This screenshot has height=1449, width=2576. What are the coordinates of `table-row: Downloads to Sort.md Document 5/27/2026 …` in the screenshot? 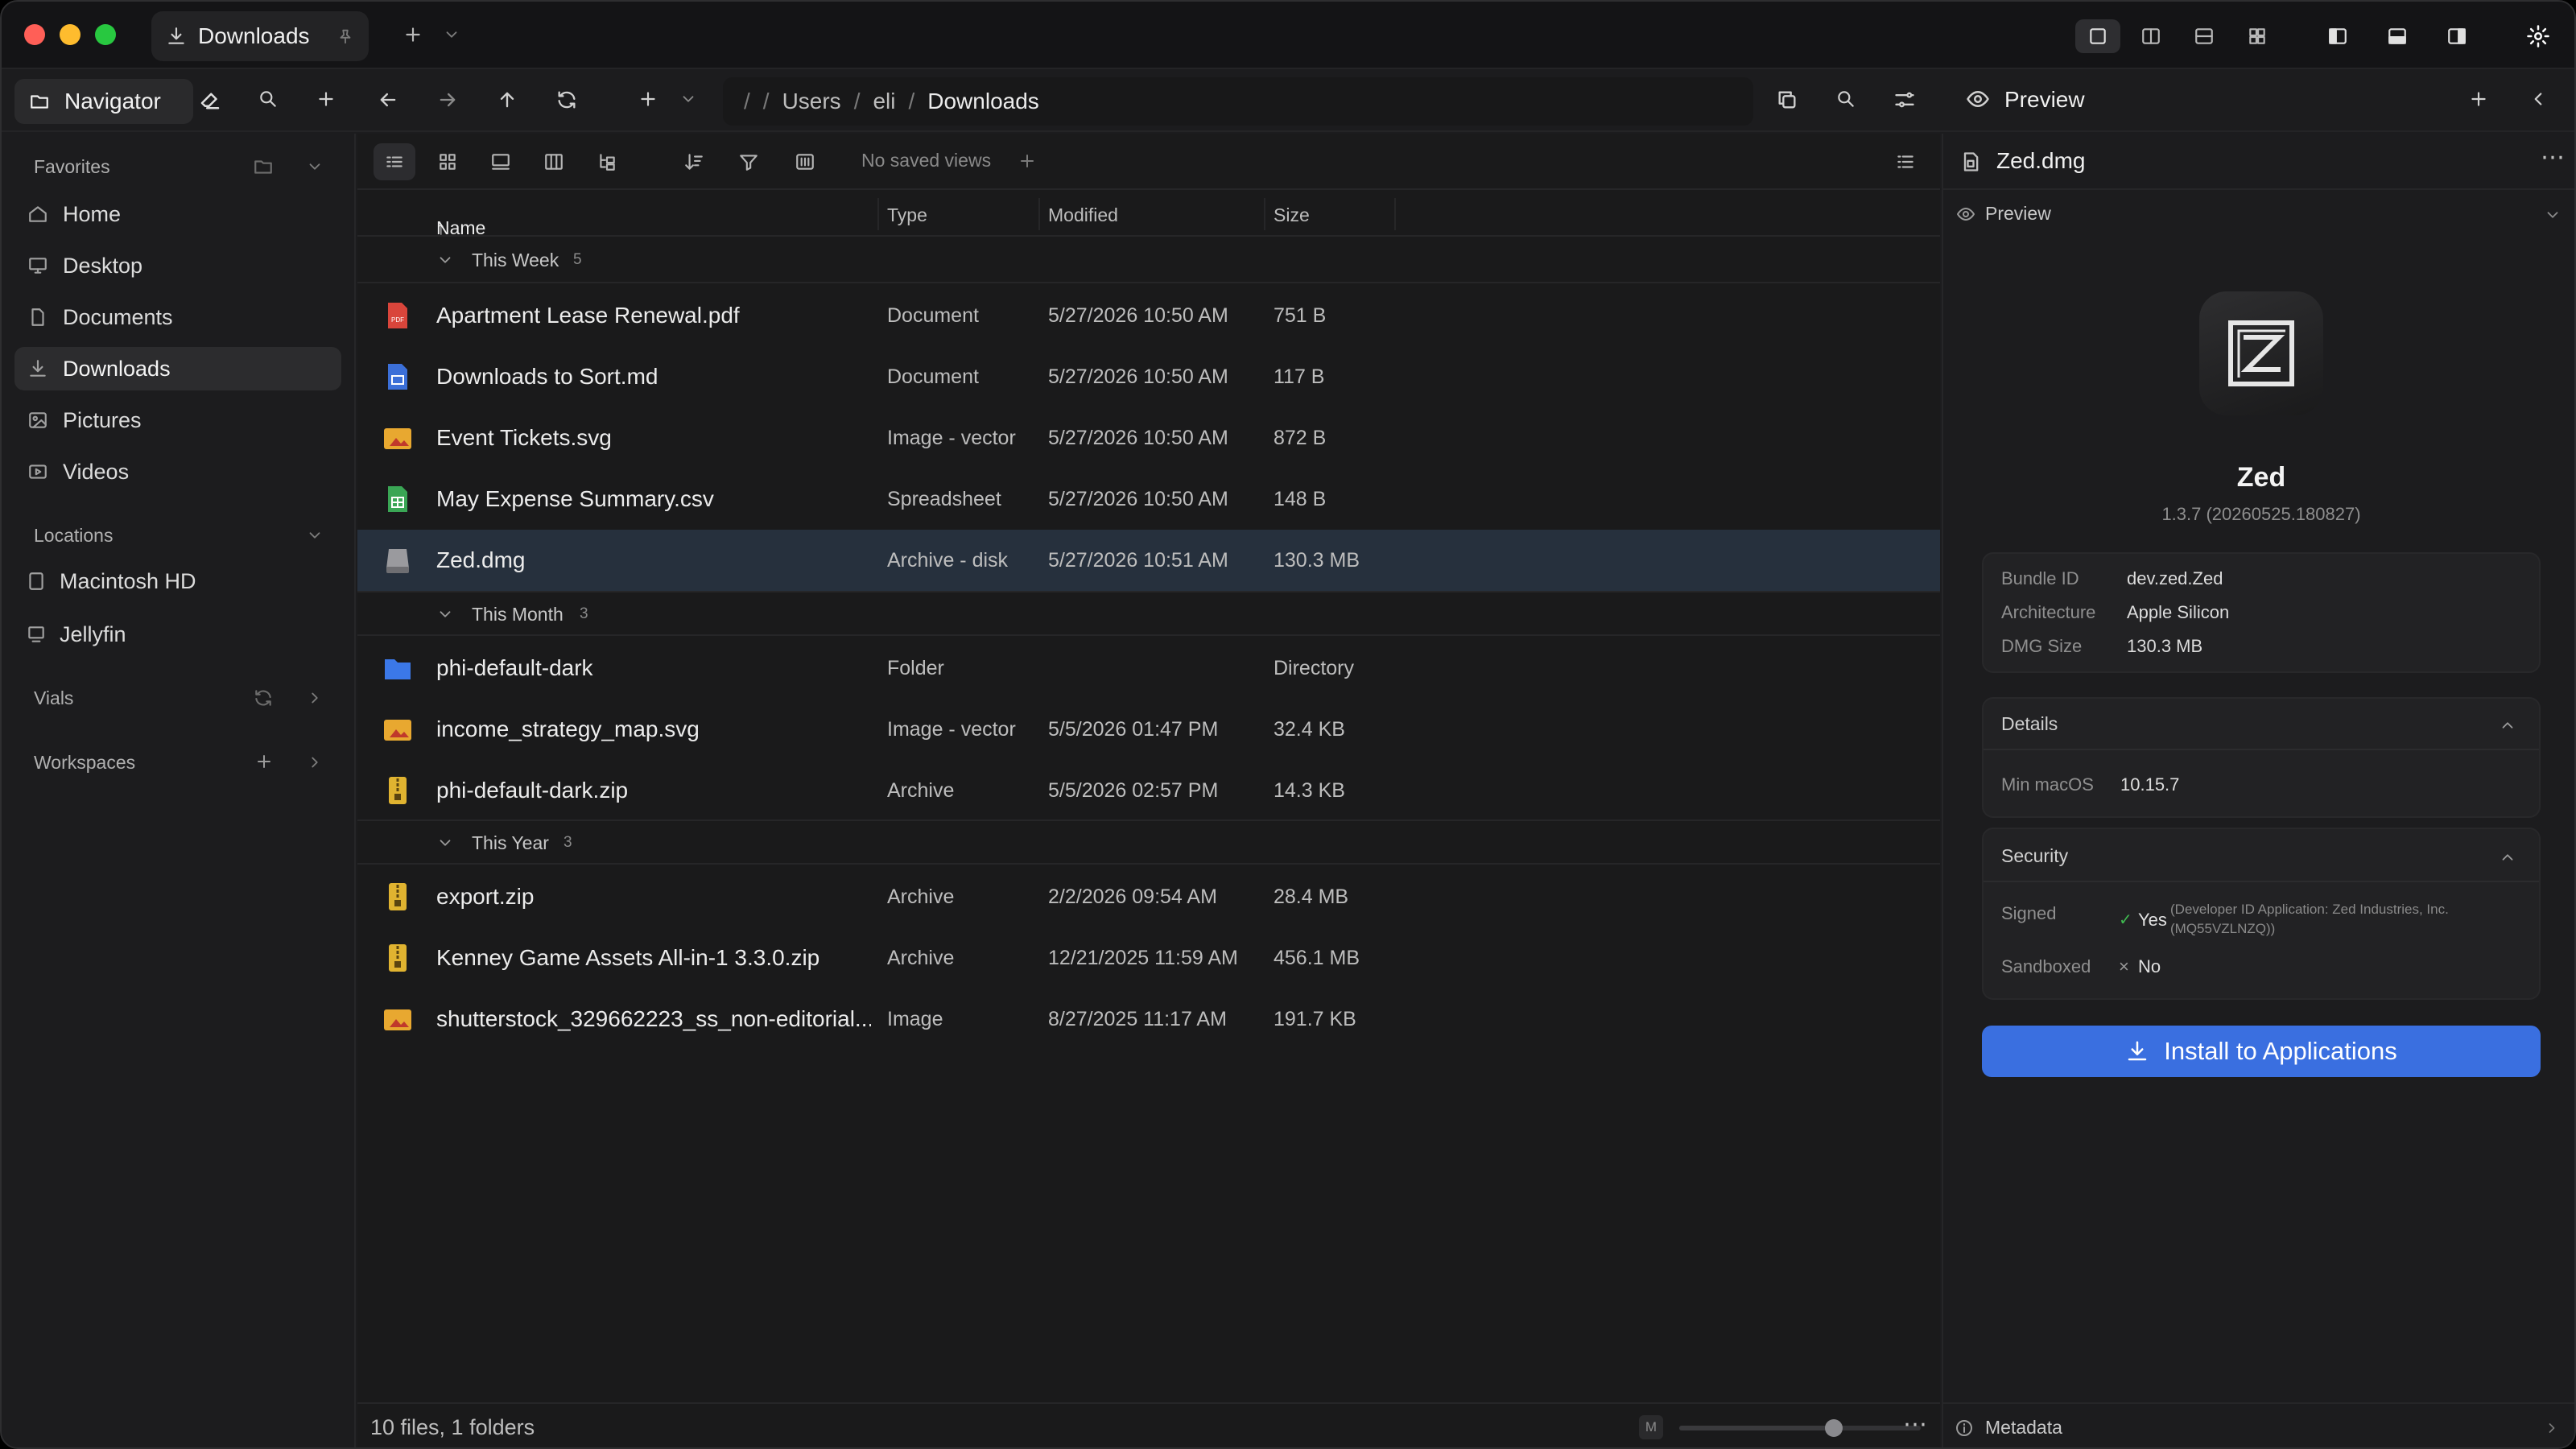 It's located at (1148, 376).